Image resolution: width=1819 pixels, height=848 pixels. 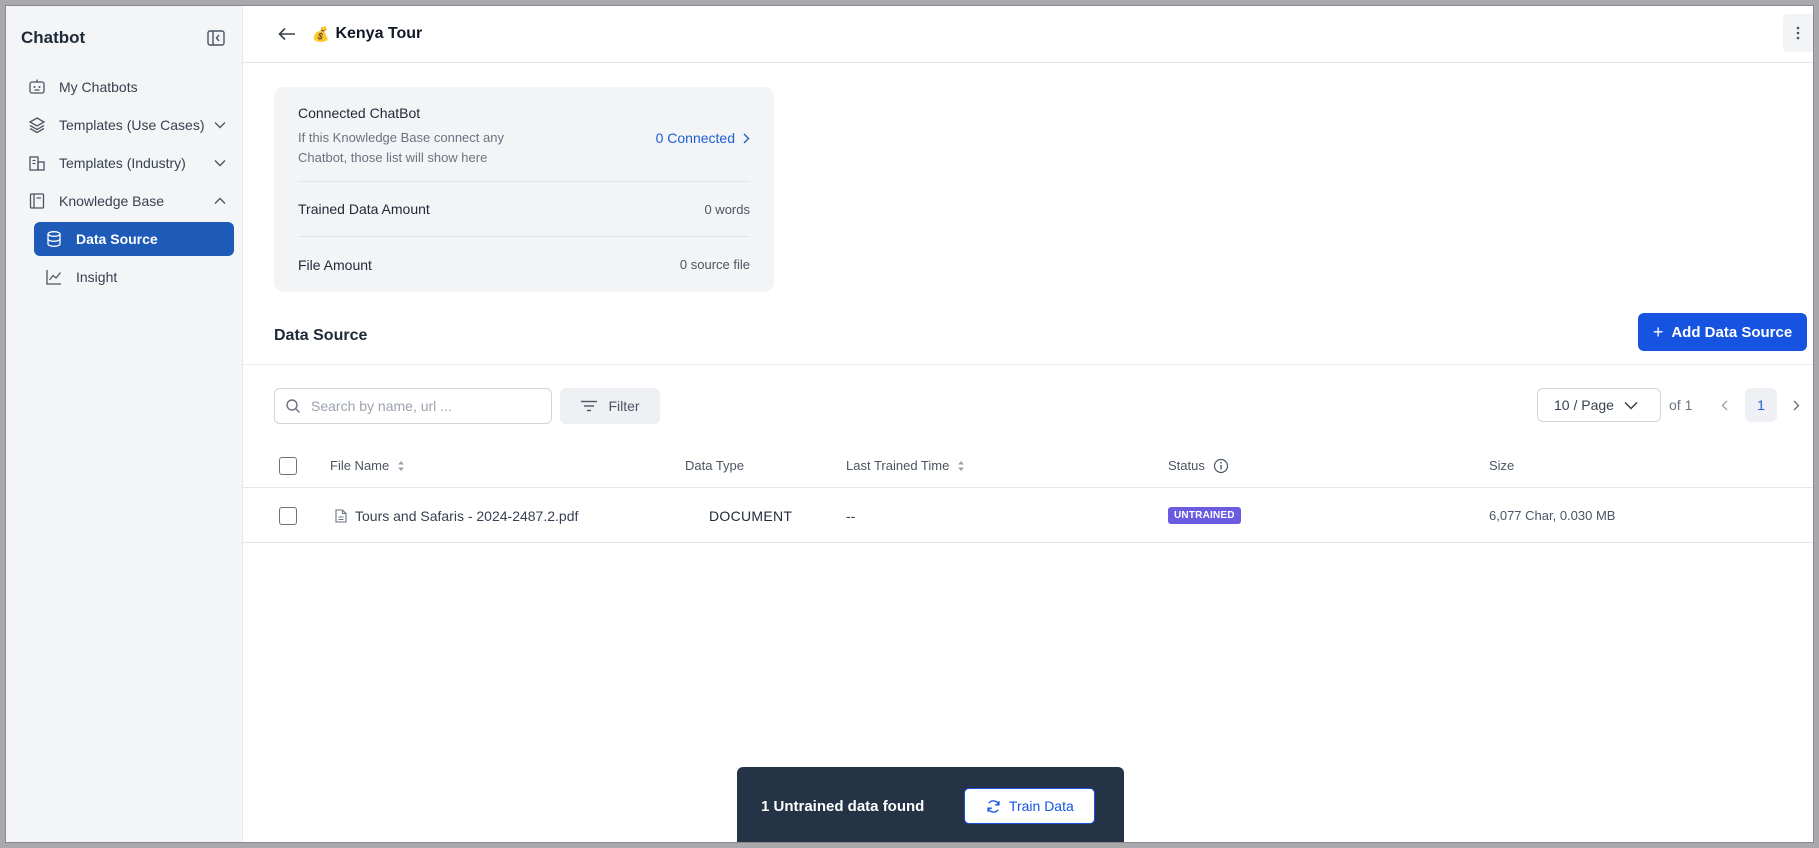 What do you see at coordinates (1028, 34) in the screenshot?
I see `top-bar: 💰 Kenya Tour` at bounding box center [1028, 34].